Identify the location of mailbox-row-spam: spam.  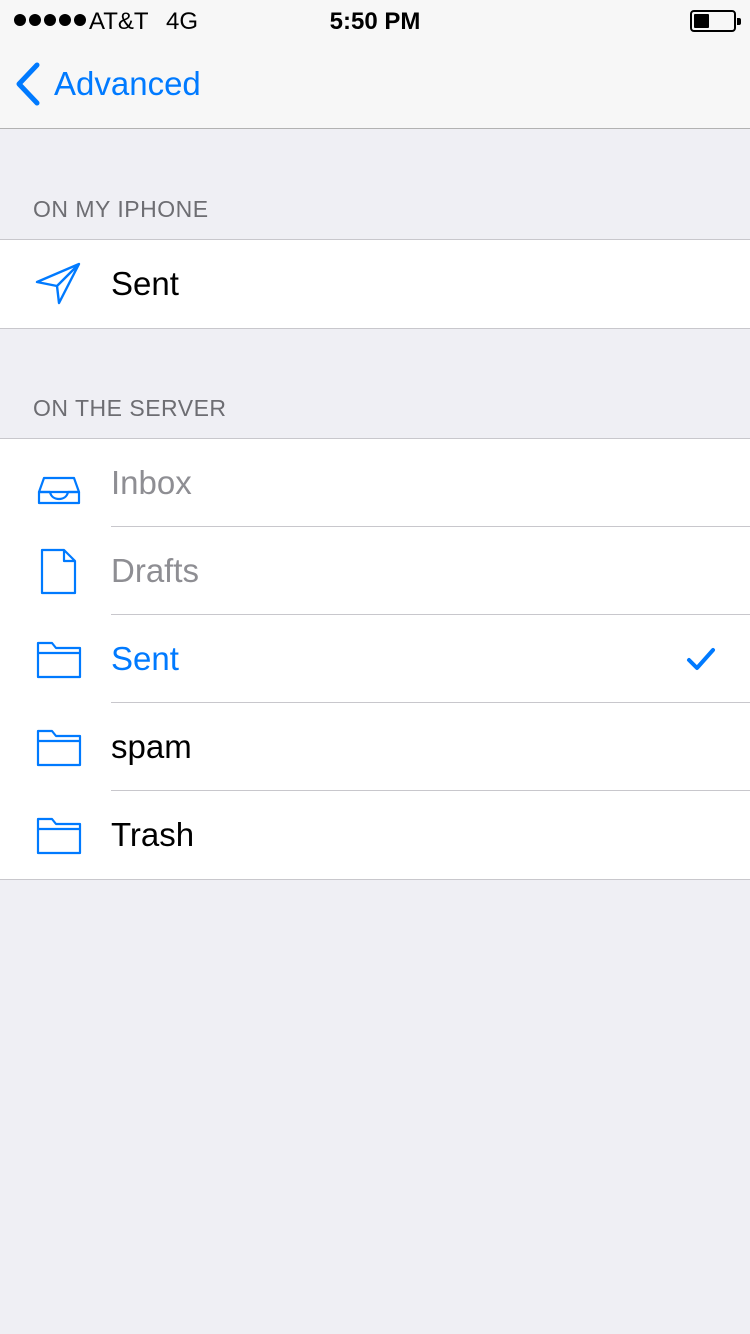
(375, 747).